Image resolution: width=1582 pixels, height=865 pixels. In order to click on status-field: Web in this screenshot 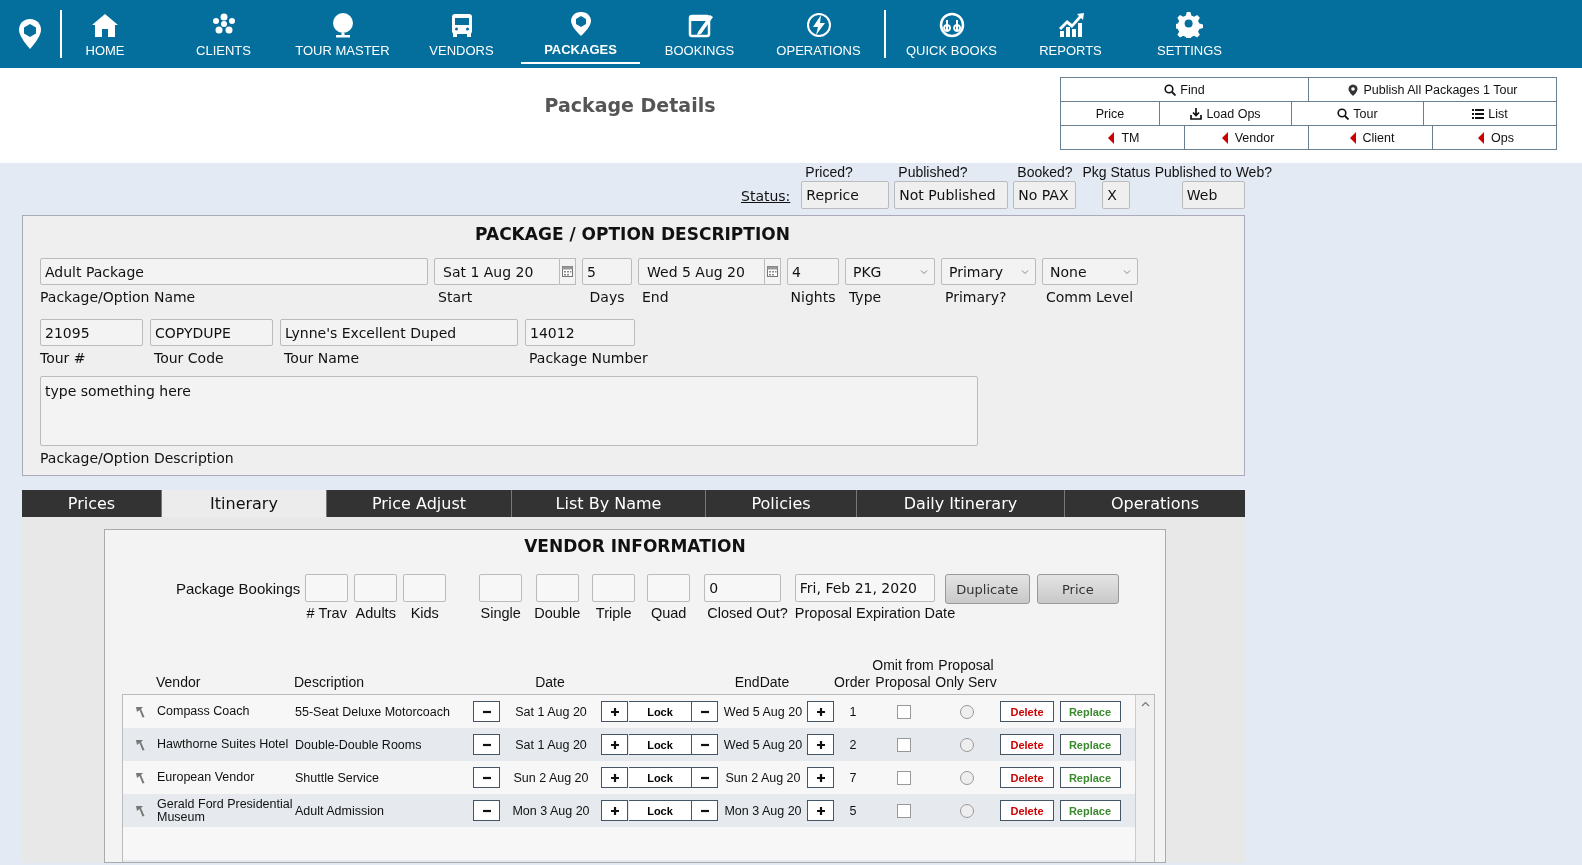, I will do `click(1213, 195)`.